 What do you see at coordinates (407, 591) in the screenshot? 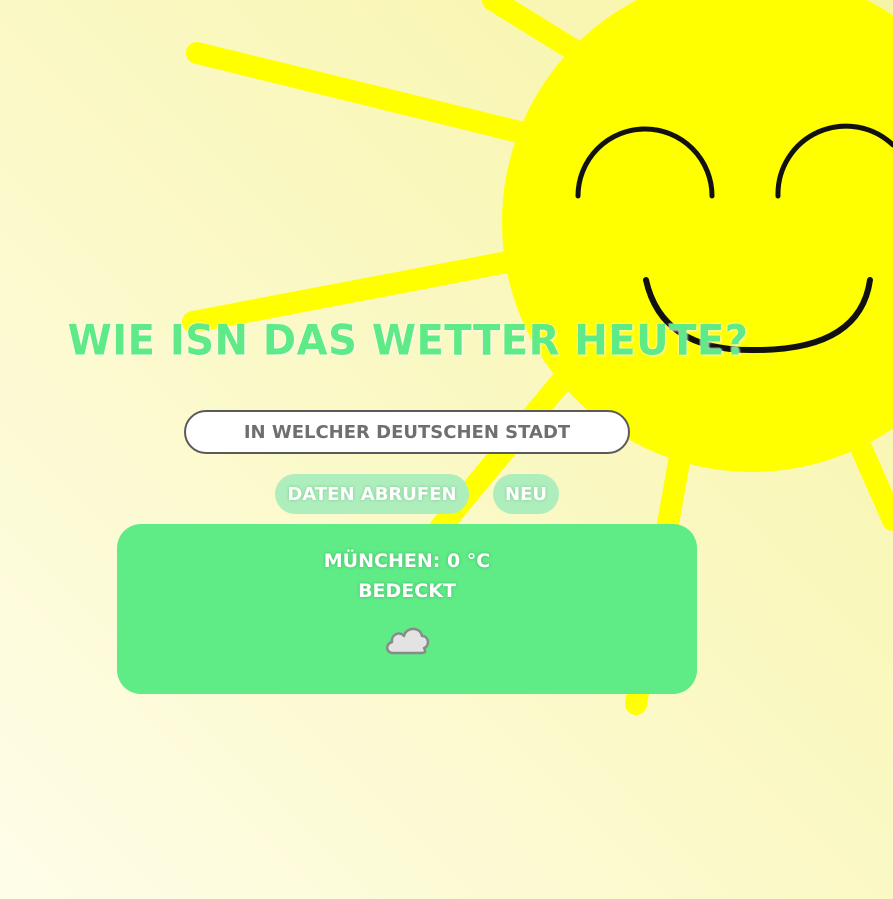
I see `weather-condition: Bedeckt` at bounding box center [407, 591].